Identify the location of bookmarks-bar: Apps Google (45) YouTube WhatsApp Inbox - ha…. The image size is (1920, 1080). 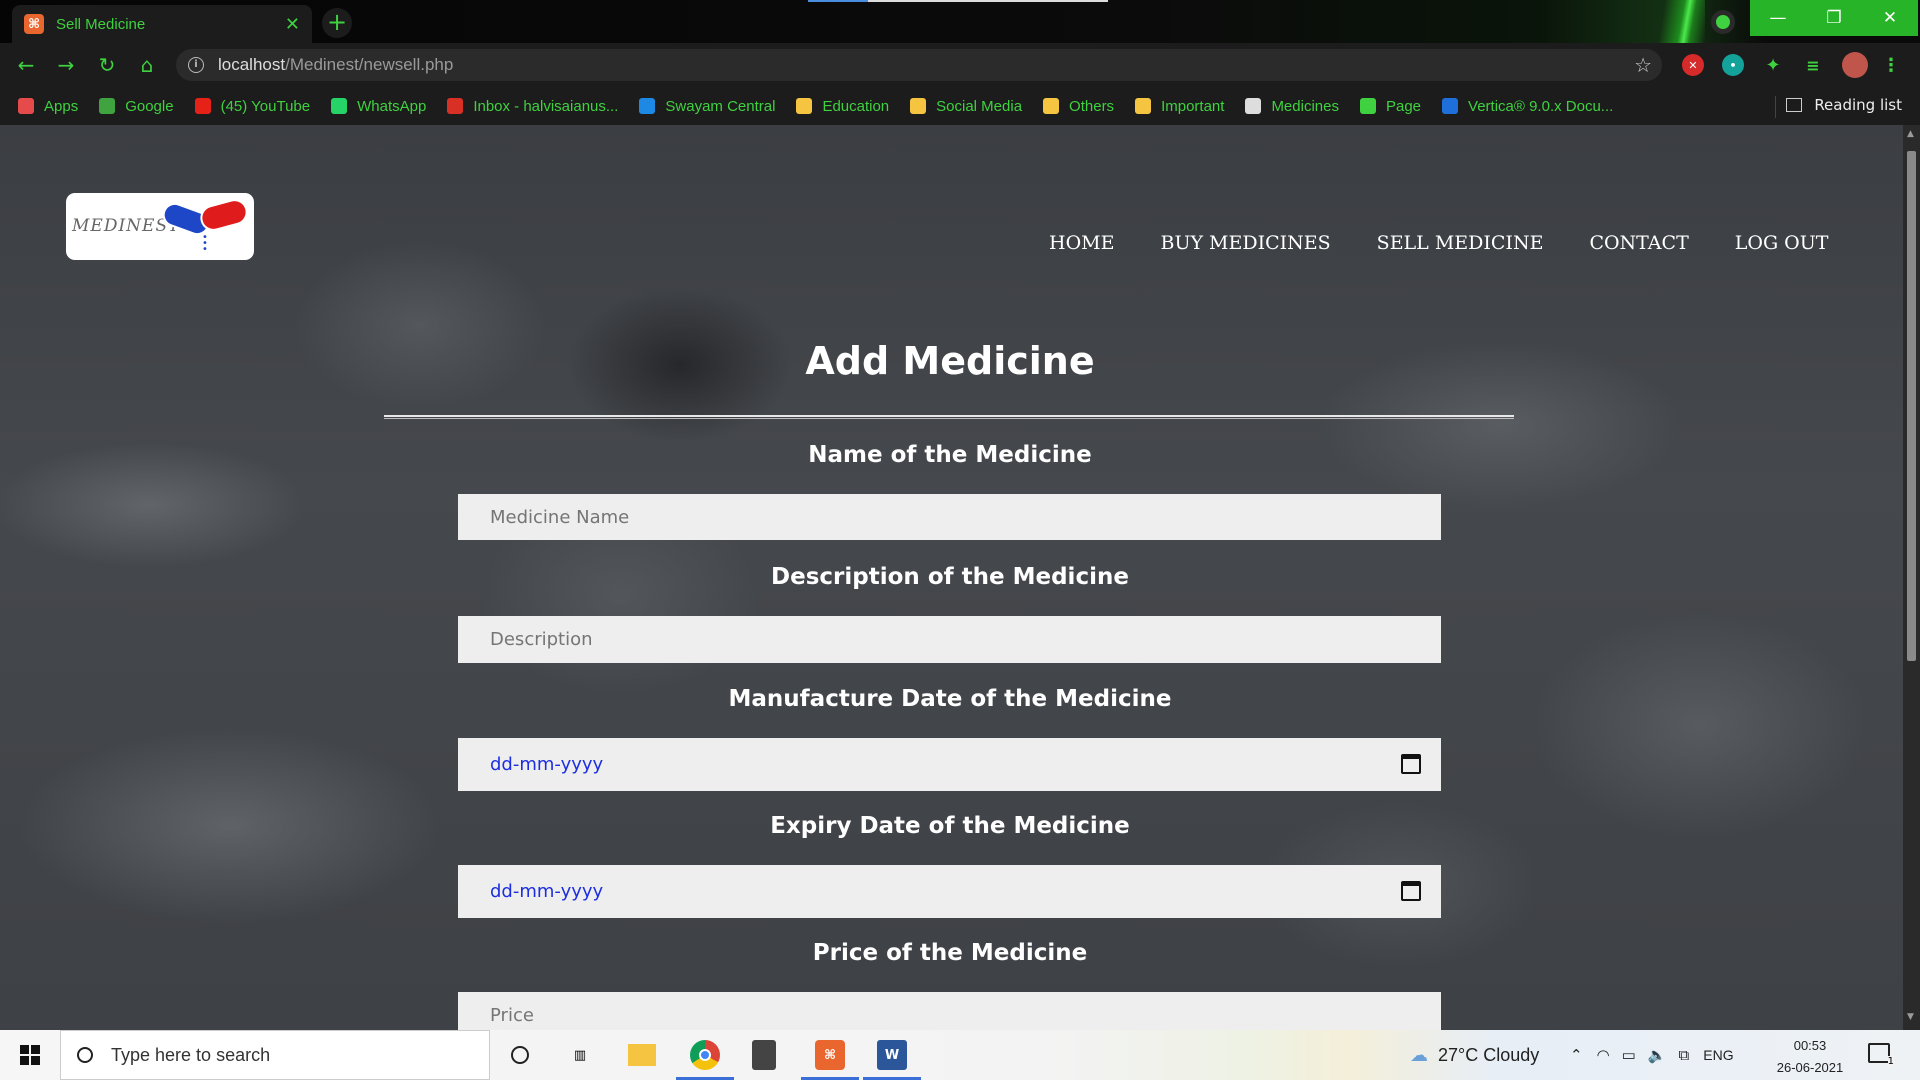
(960, 106).